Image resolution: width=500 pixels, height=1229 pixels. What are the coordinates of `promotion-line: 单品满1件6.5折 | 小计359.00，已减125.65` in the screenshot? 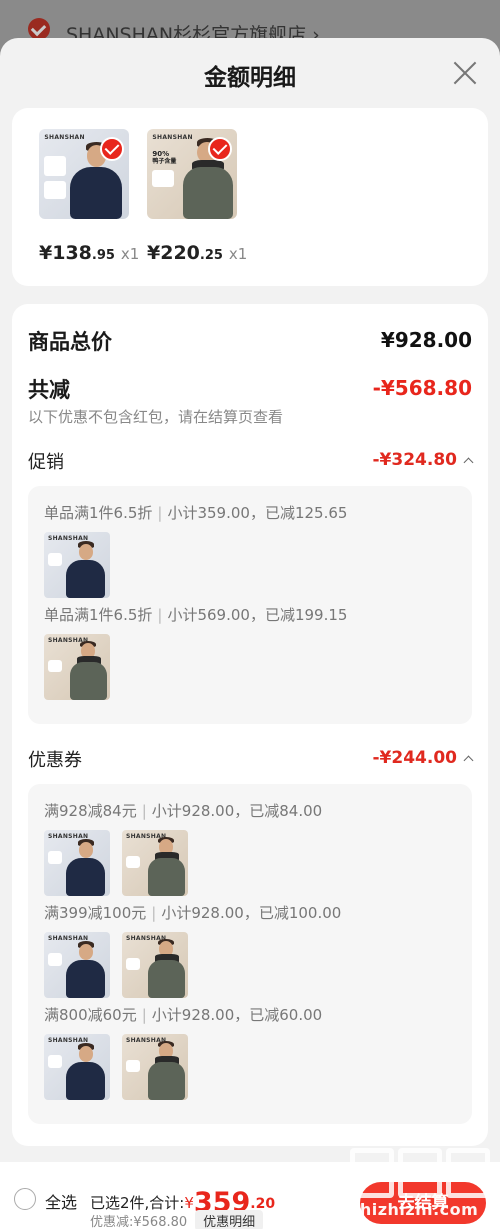 It's located at (196, 513).